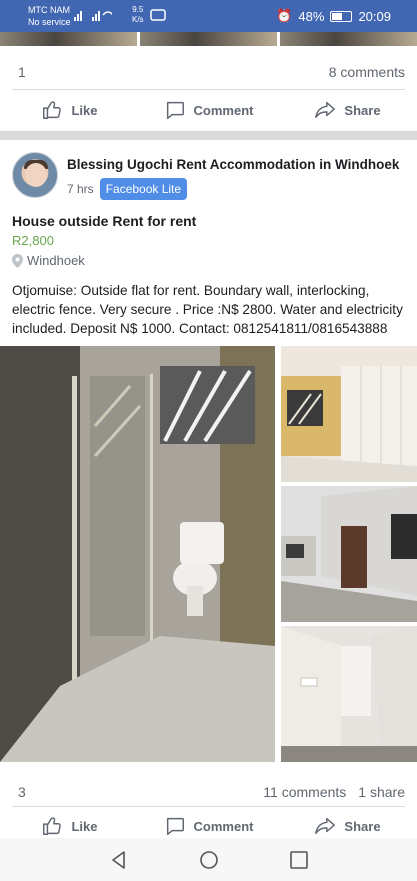 The image size is (417, 881). Describe the element at coordinates (347, 110) in the screenshot. I see `share-button: Share` at that location.